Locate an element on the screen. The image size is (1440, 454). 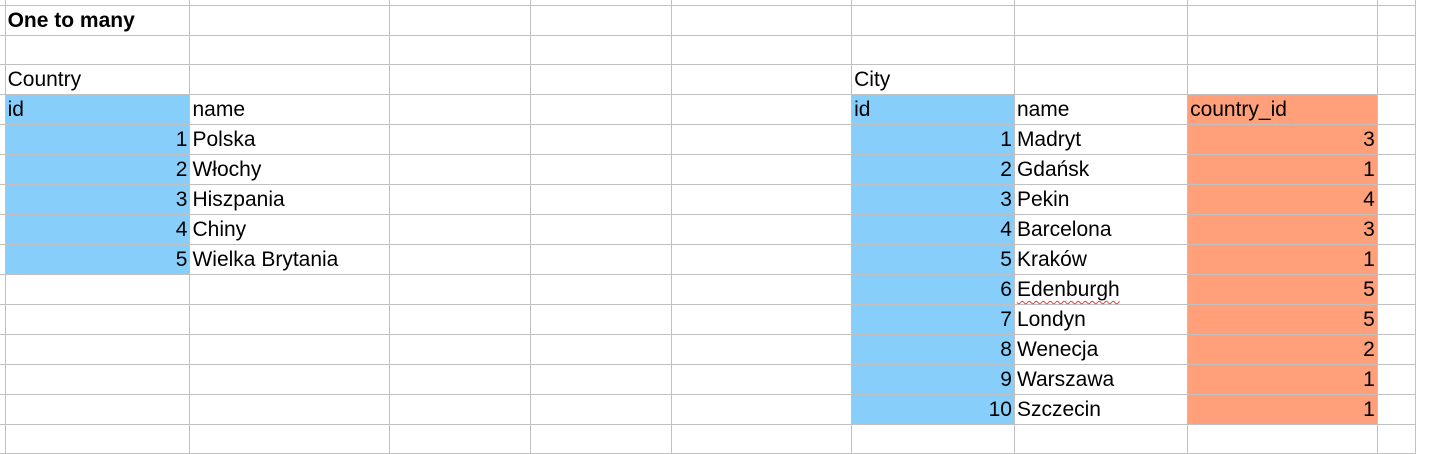
country-id-cell: 5 is located at coordinates (97, 259).